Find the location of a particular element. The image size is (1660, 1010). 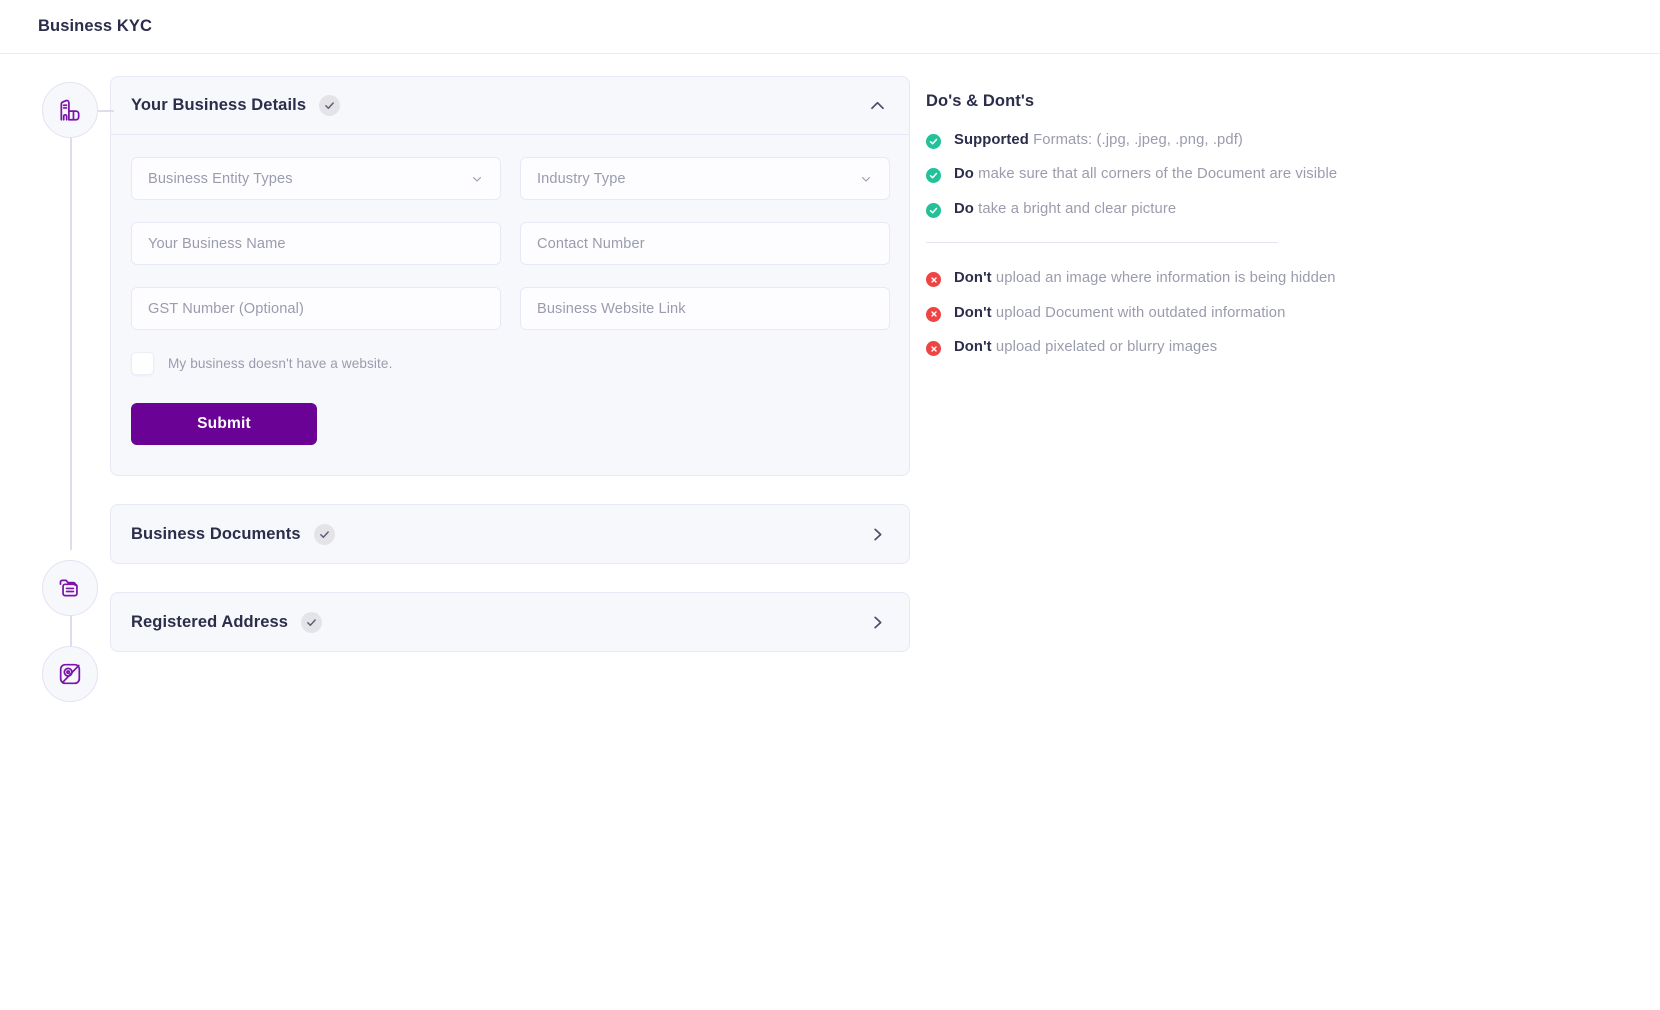

do-lead-3: Do is located at coordinates (964, 208).